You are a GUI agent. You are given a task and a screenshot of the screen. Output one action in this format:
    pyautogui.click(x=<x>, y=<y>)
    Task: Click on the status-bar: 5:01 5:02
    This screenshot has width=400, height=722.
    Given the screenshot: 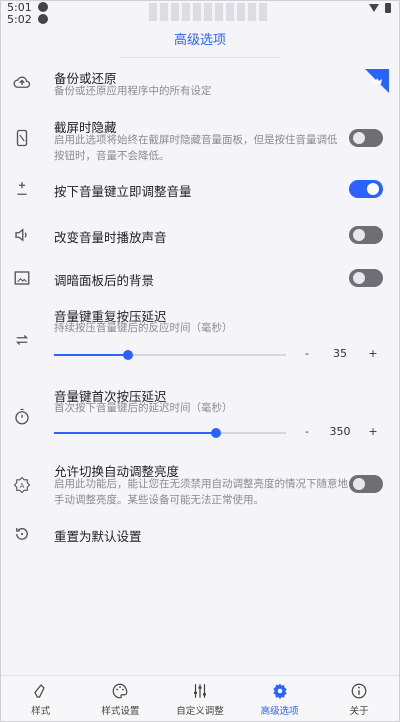 What is the action you would take?
    pyautogui.click(x=200, y=13)
    